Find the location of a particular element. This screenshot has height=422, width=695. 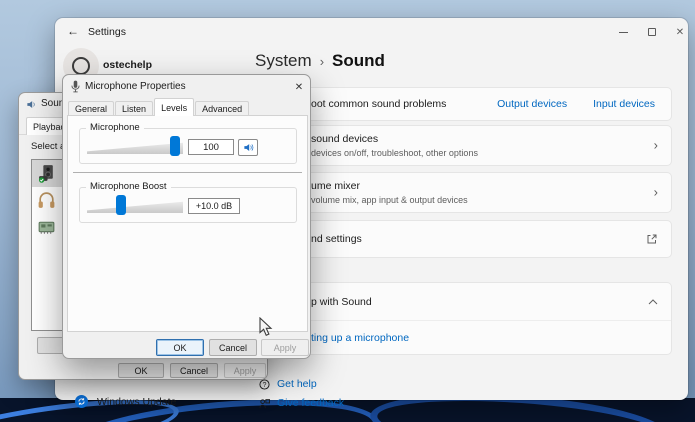

bloom-swirl is located at coordinates (520, 410).